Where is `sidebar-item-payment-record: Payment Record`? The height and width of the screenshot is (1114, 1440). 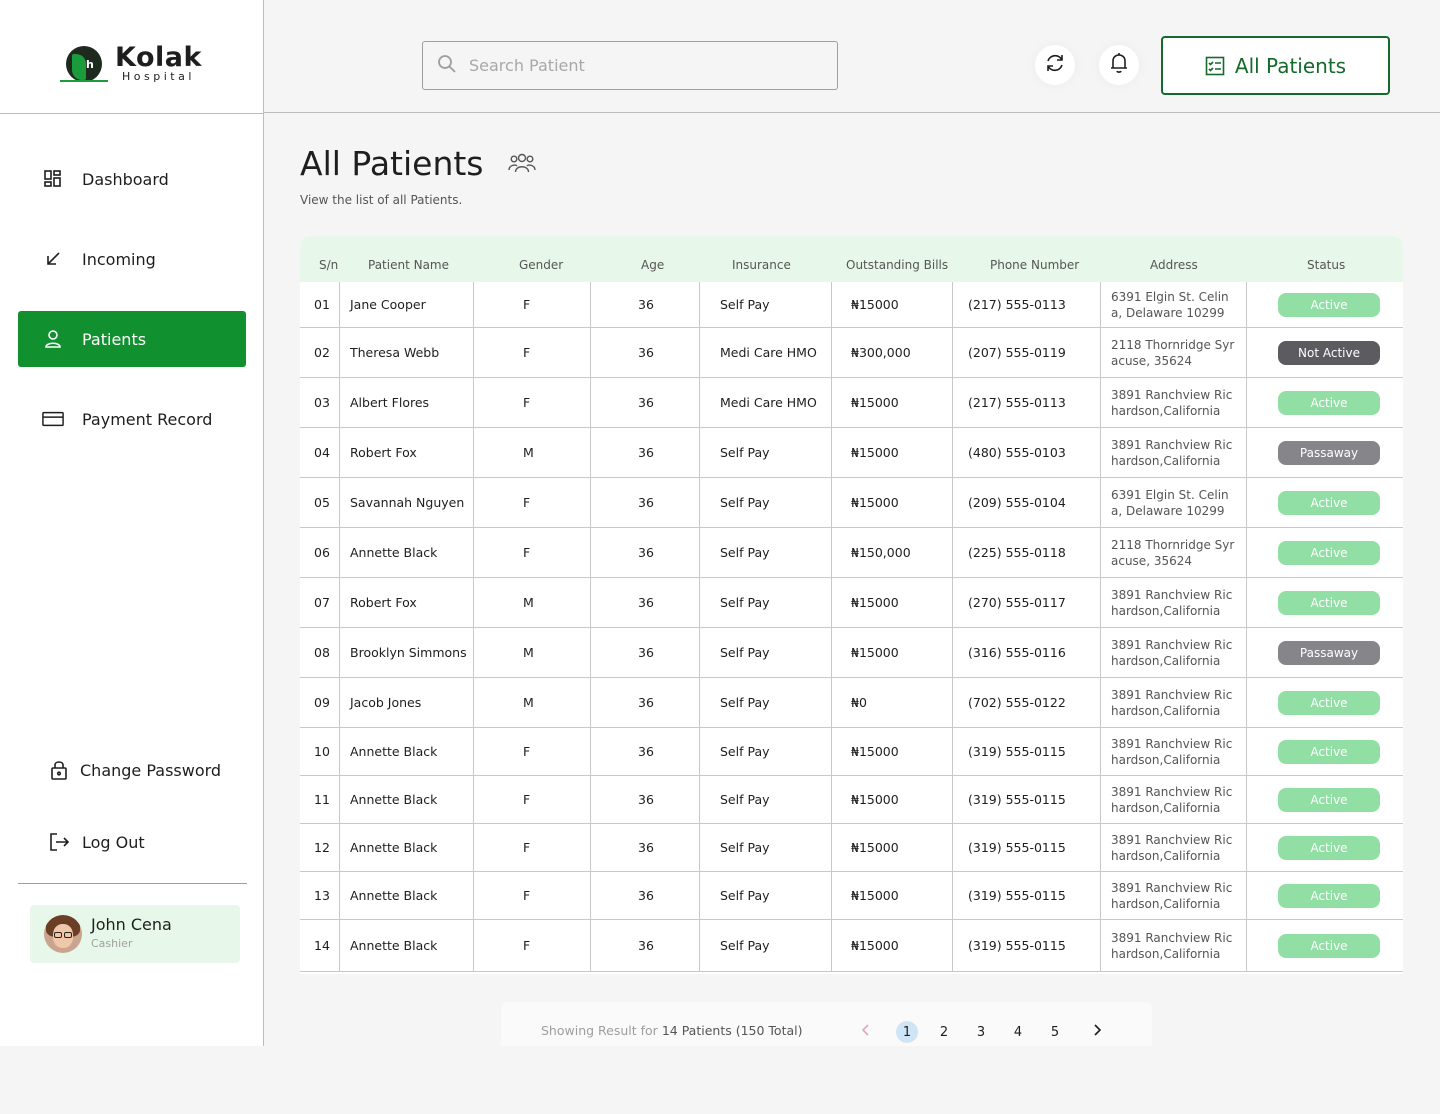 sidebar-item-payment-record: Payment Record is located at coordinates (132, 419).